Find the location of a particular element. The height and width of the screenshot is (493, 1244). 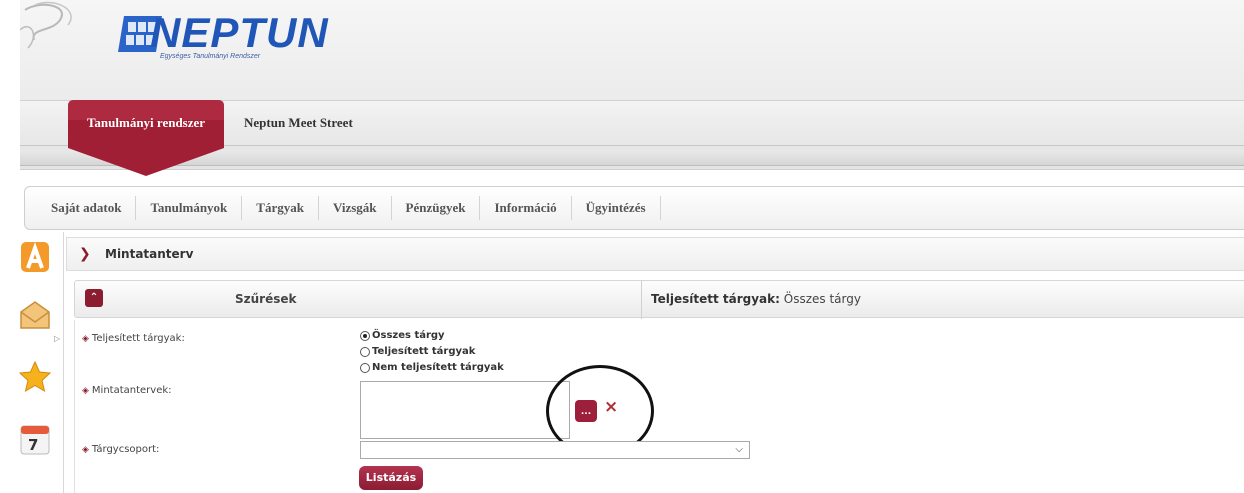

tab-label: Tanulmányi rendszer is located at coordinates (146, 122).